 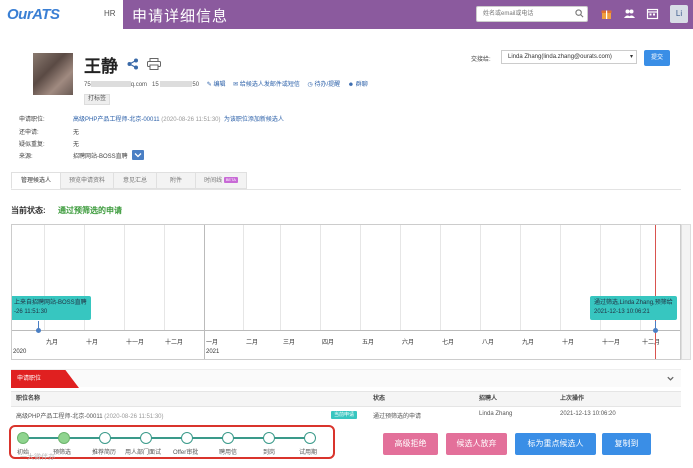 I want to click on event-text: 上来自招聘网站-BOSS直聘, so click(x=50, y=303).